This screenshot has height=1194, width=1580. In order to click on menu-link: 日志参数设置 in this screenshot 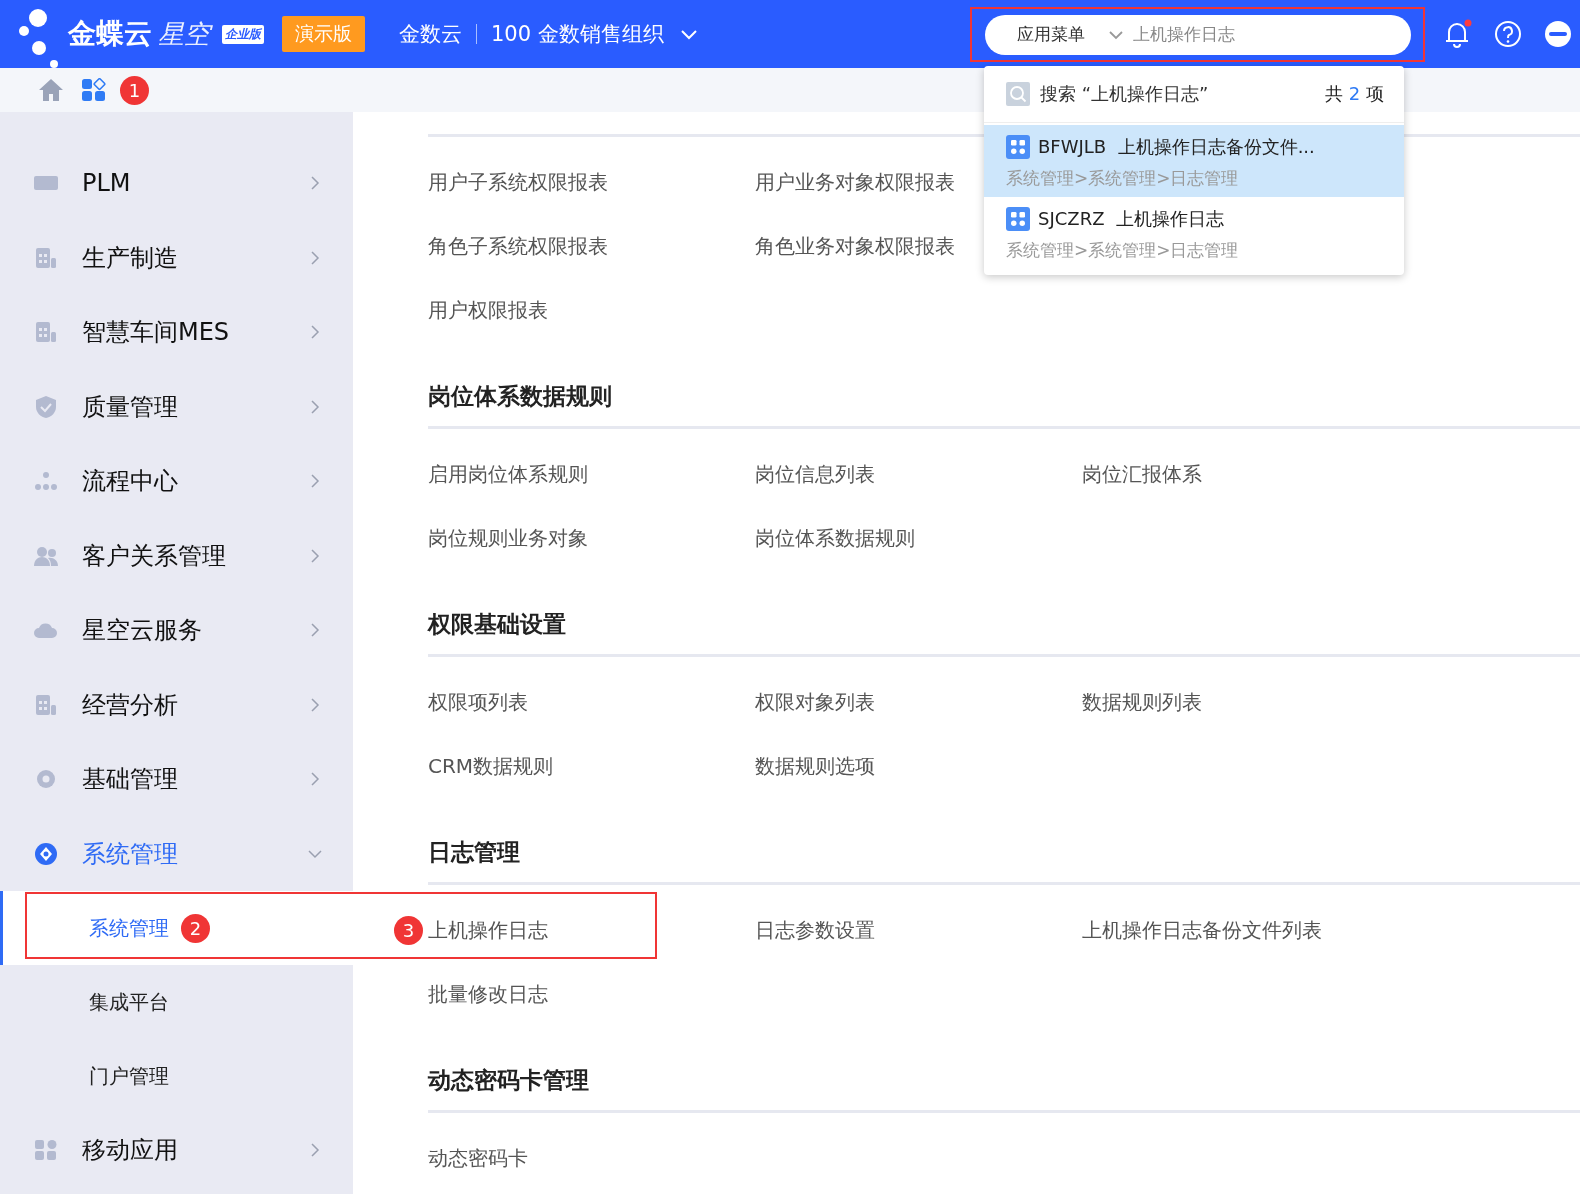, I will do `click(815, 930)`.